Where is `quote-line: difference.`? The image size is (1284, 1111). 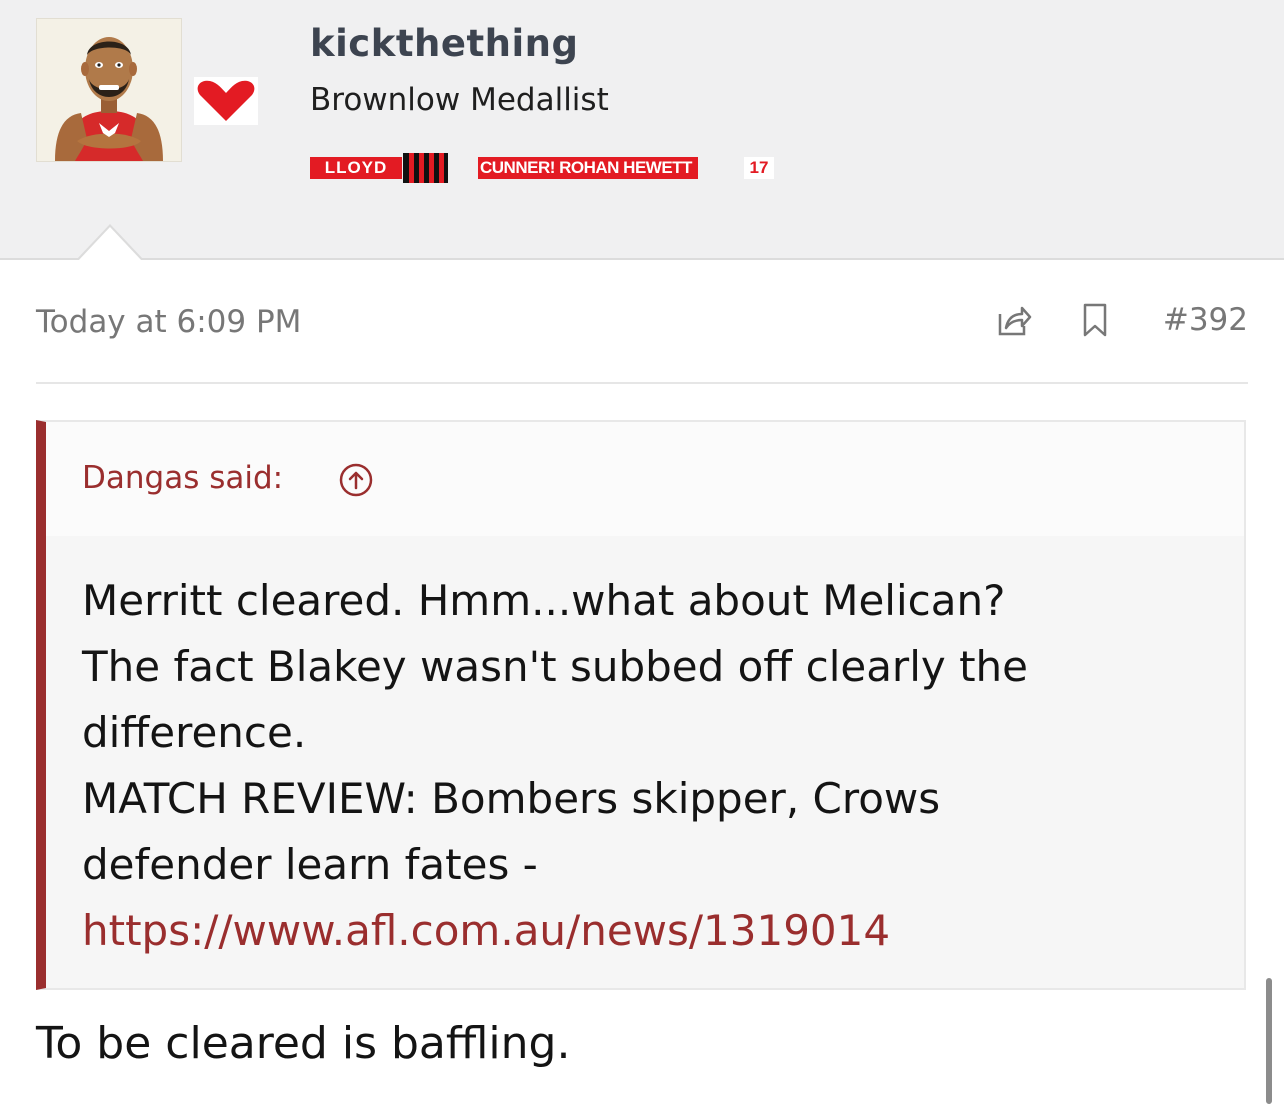 quote-line: difference. is located at coordinates (194, 732).